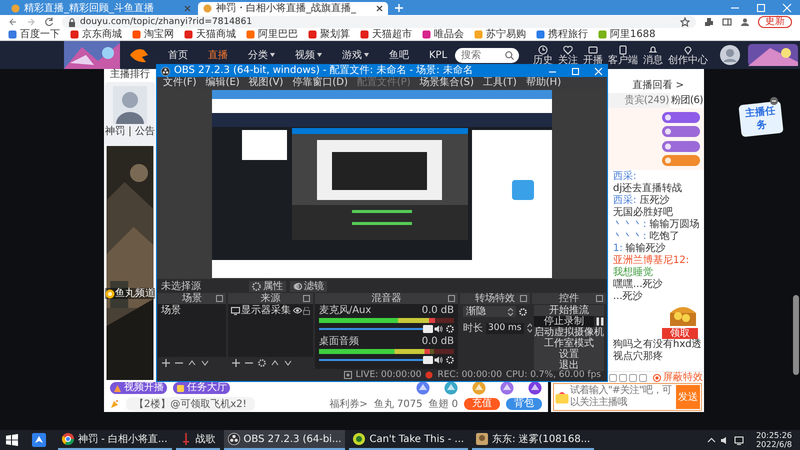 This screenshot has width=800, height=450. Describe the element at coordinates (658, 86) in the screenshot. I see `replay-link: 直播回看 >` at that location.